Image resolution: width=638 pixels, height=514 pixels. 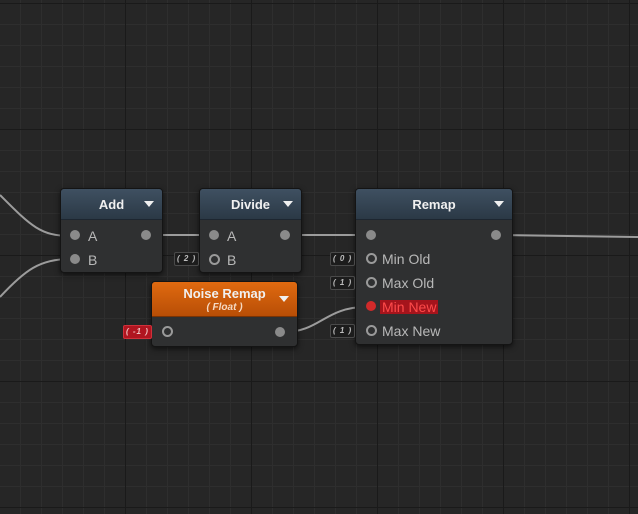 What do you see at coordinates (343, 331) in the screenshot?
I see `remap-max-new-default: ( 1 )` at bounding box center [343, 331].